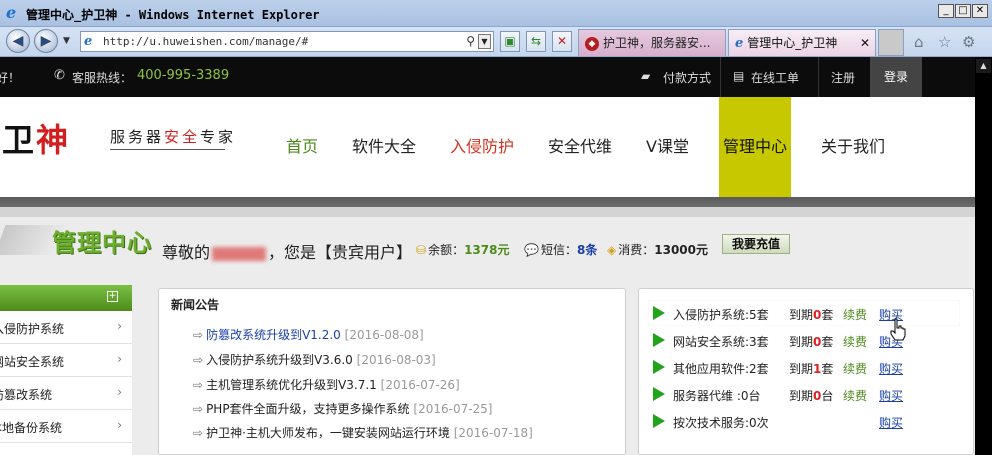 Image resolution: width=992 pixels, height=455 pixels. I want to click on redacted-username, so click(239, 253).